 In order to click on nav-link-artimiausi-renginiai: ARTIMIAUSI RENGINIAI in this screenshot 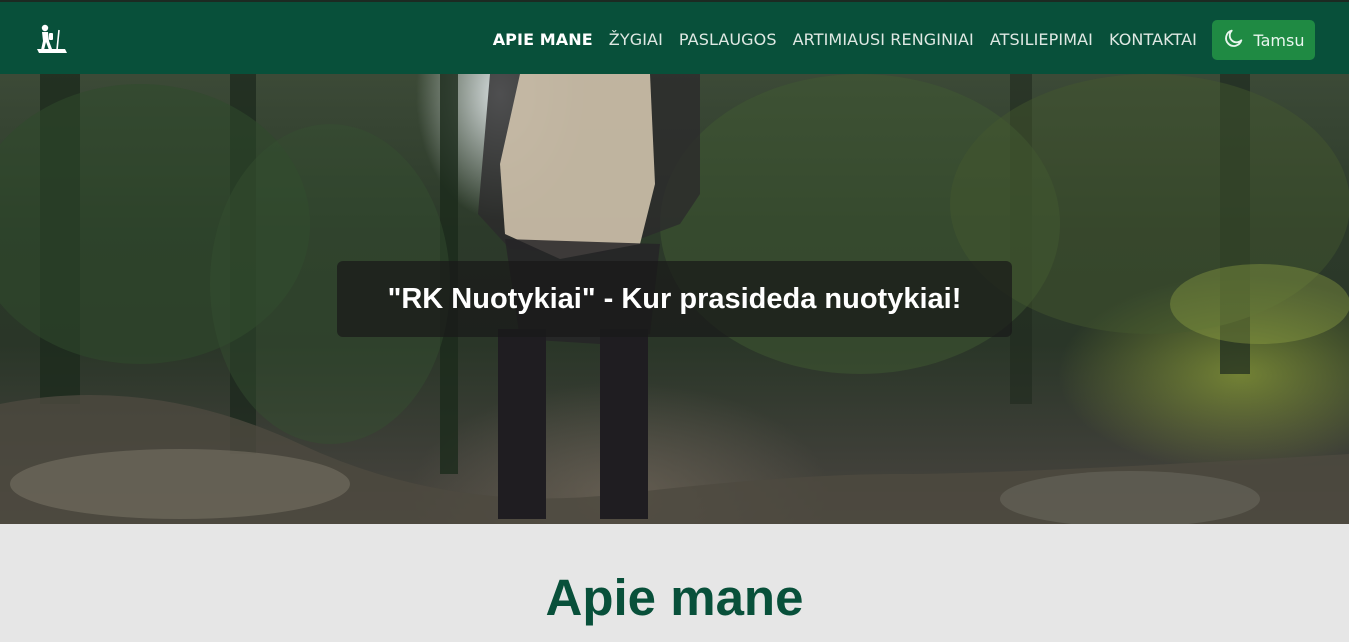, I will do `click(883, 39)`.